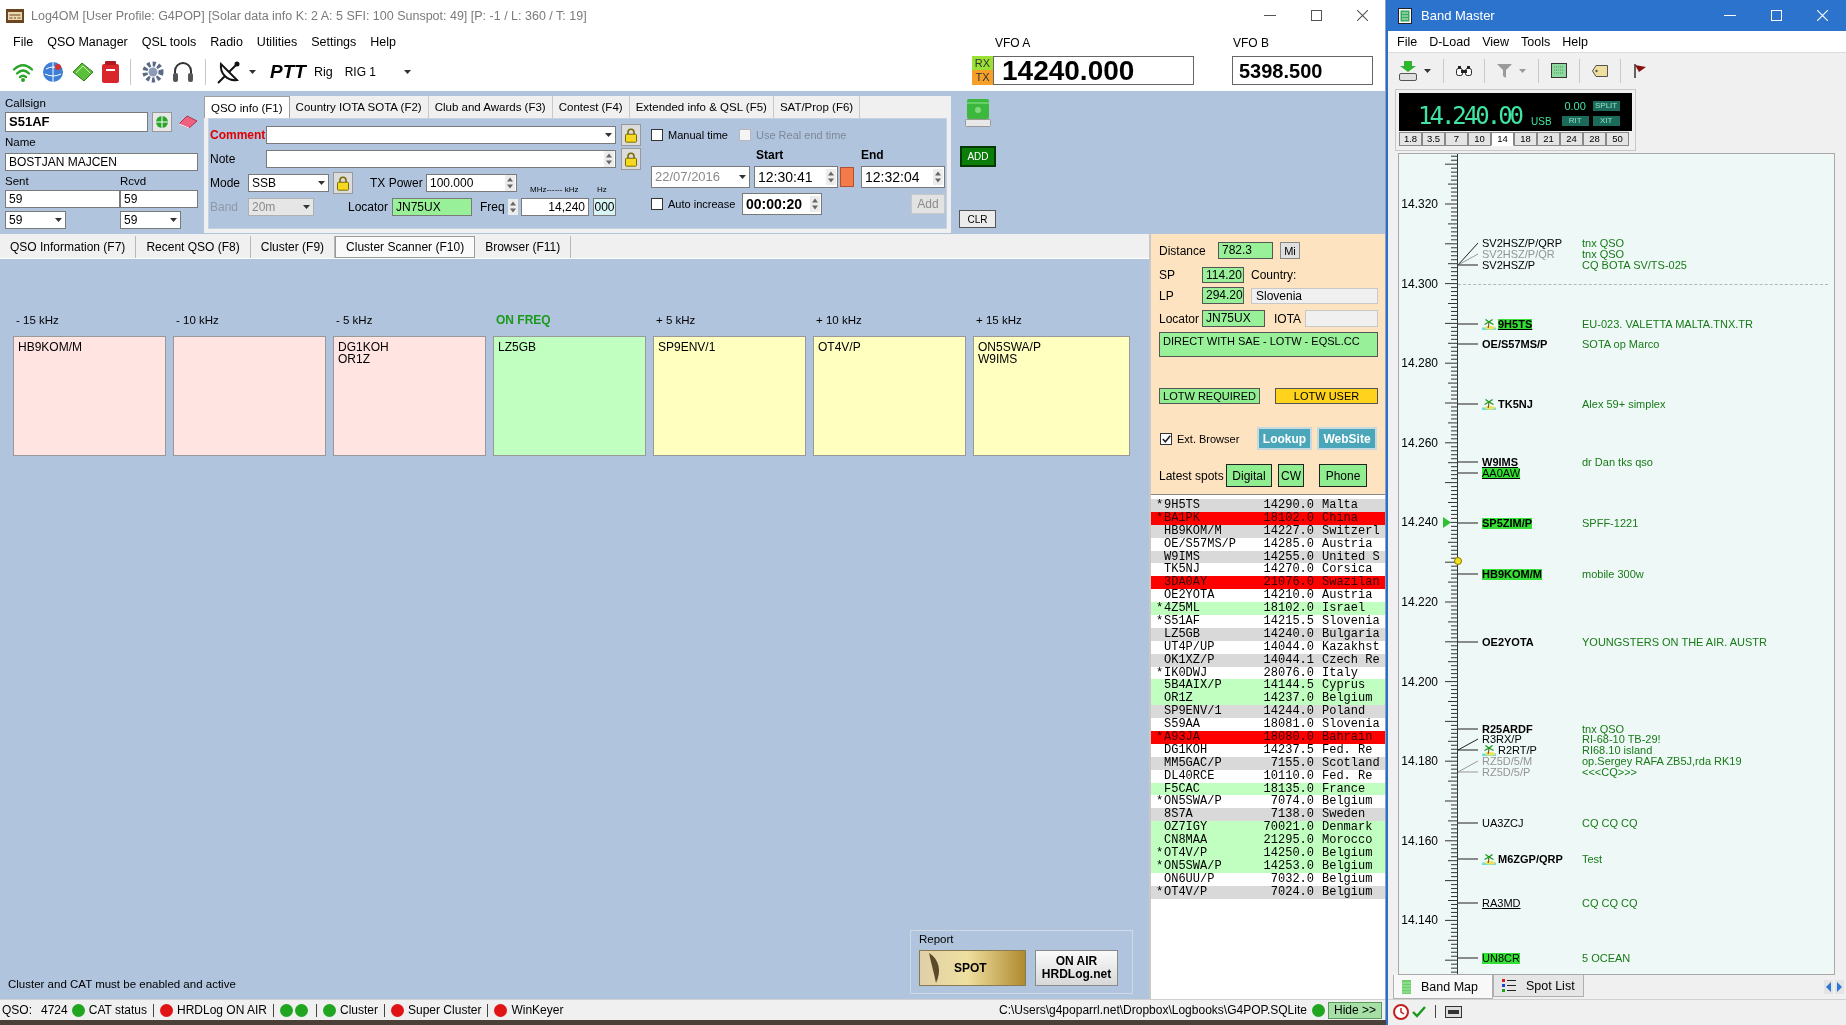 This screenshot has height=1025, width=1846. What do you see at coordinates (288, 183) in the screenshot?
I see `mode-dropdown: SSB` at bounding box center [288, 183].